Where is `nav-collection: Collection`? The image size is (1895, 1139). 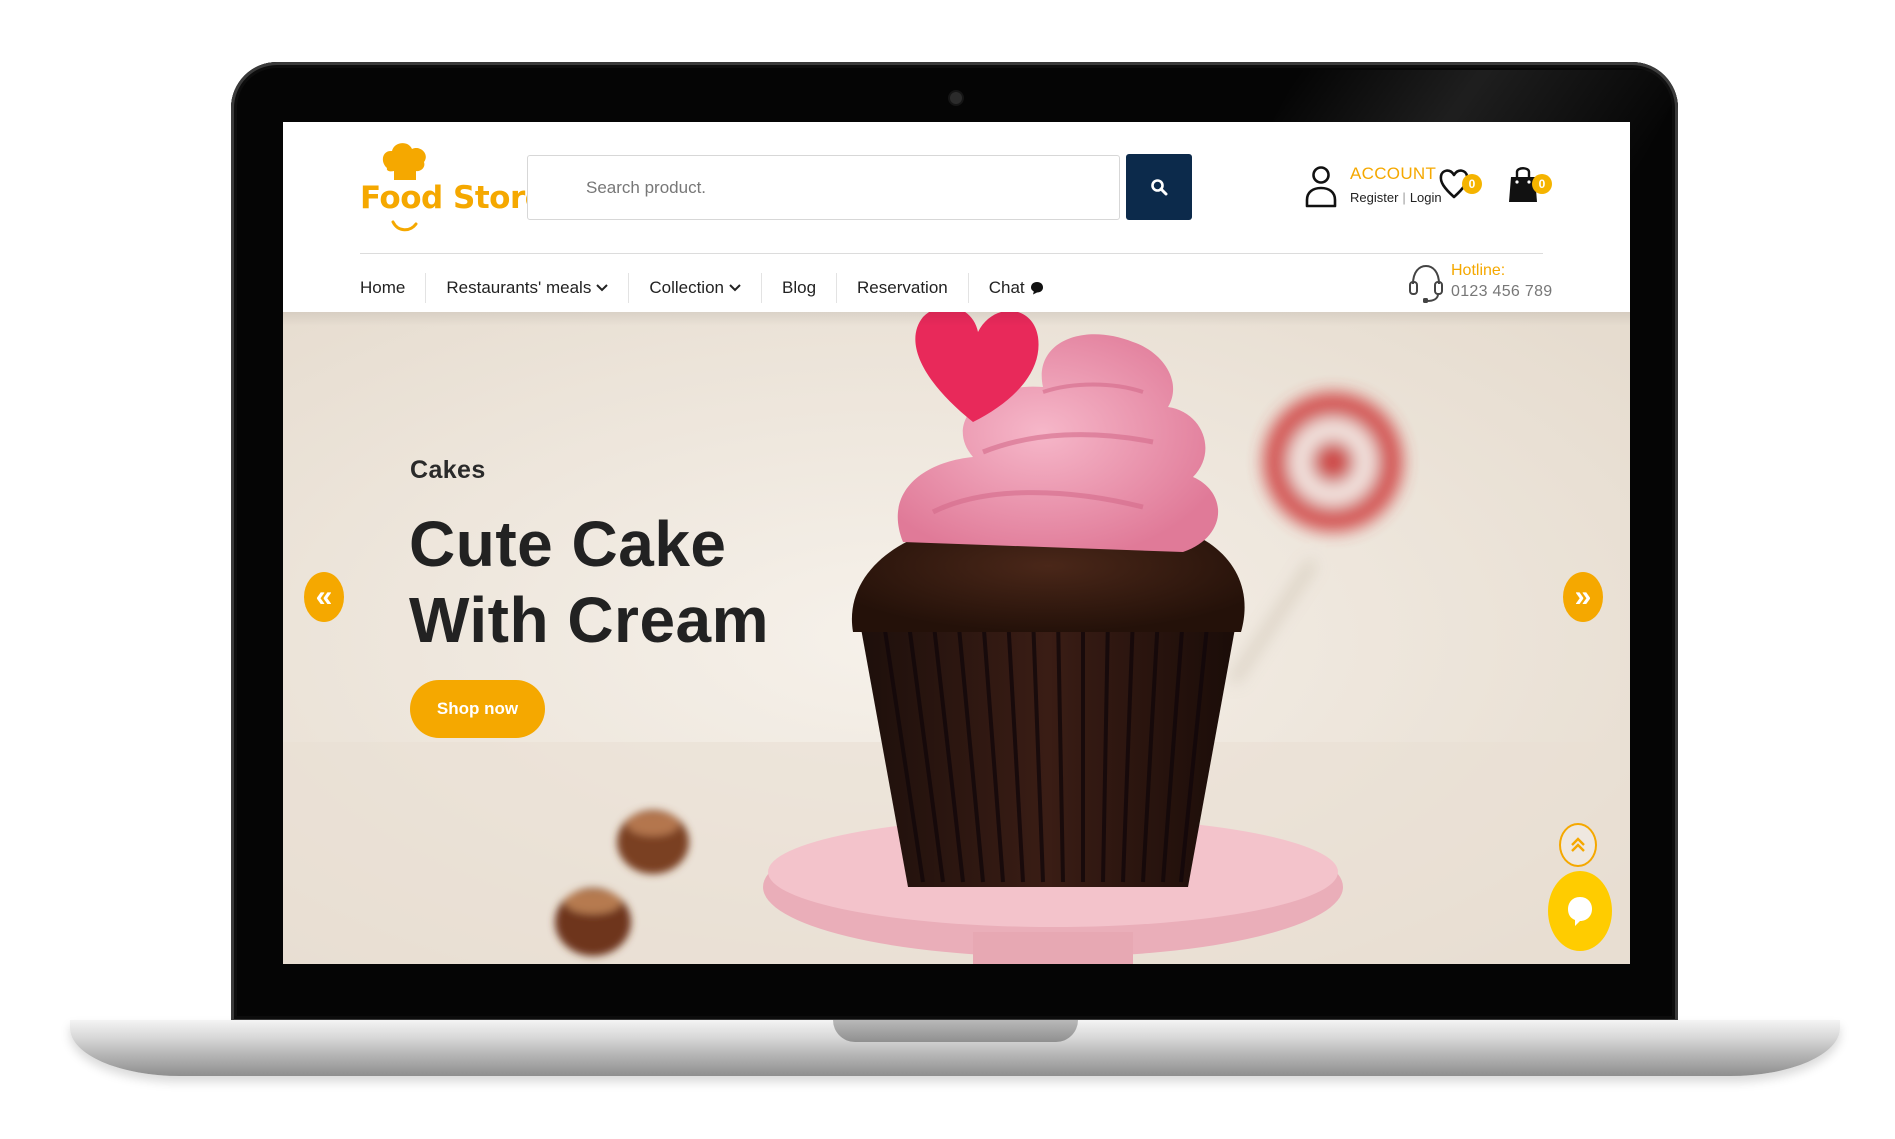
nav-collection: Collection is located at coordinates (694, 288).